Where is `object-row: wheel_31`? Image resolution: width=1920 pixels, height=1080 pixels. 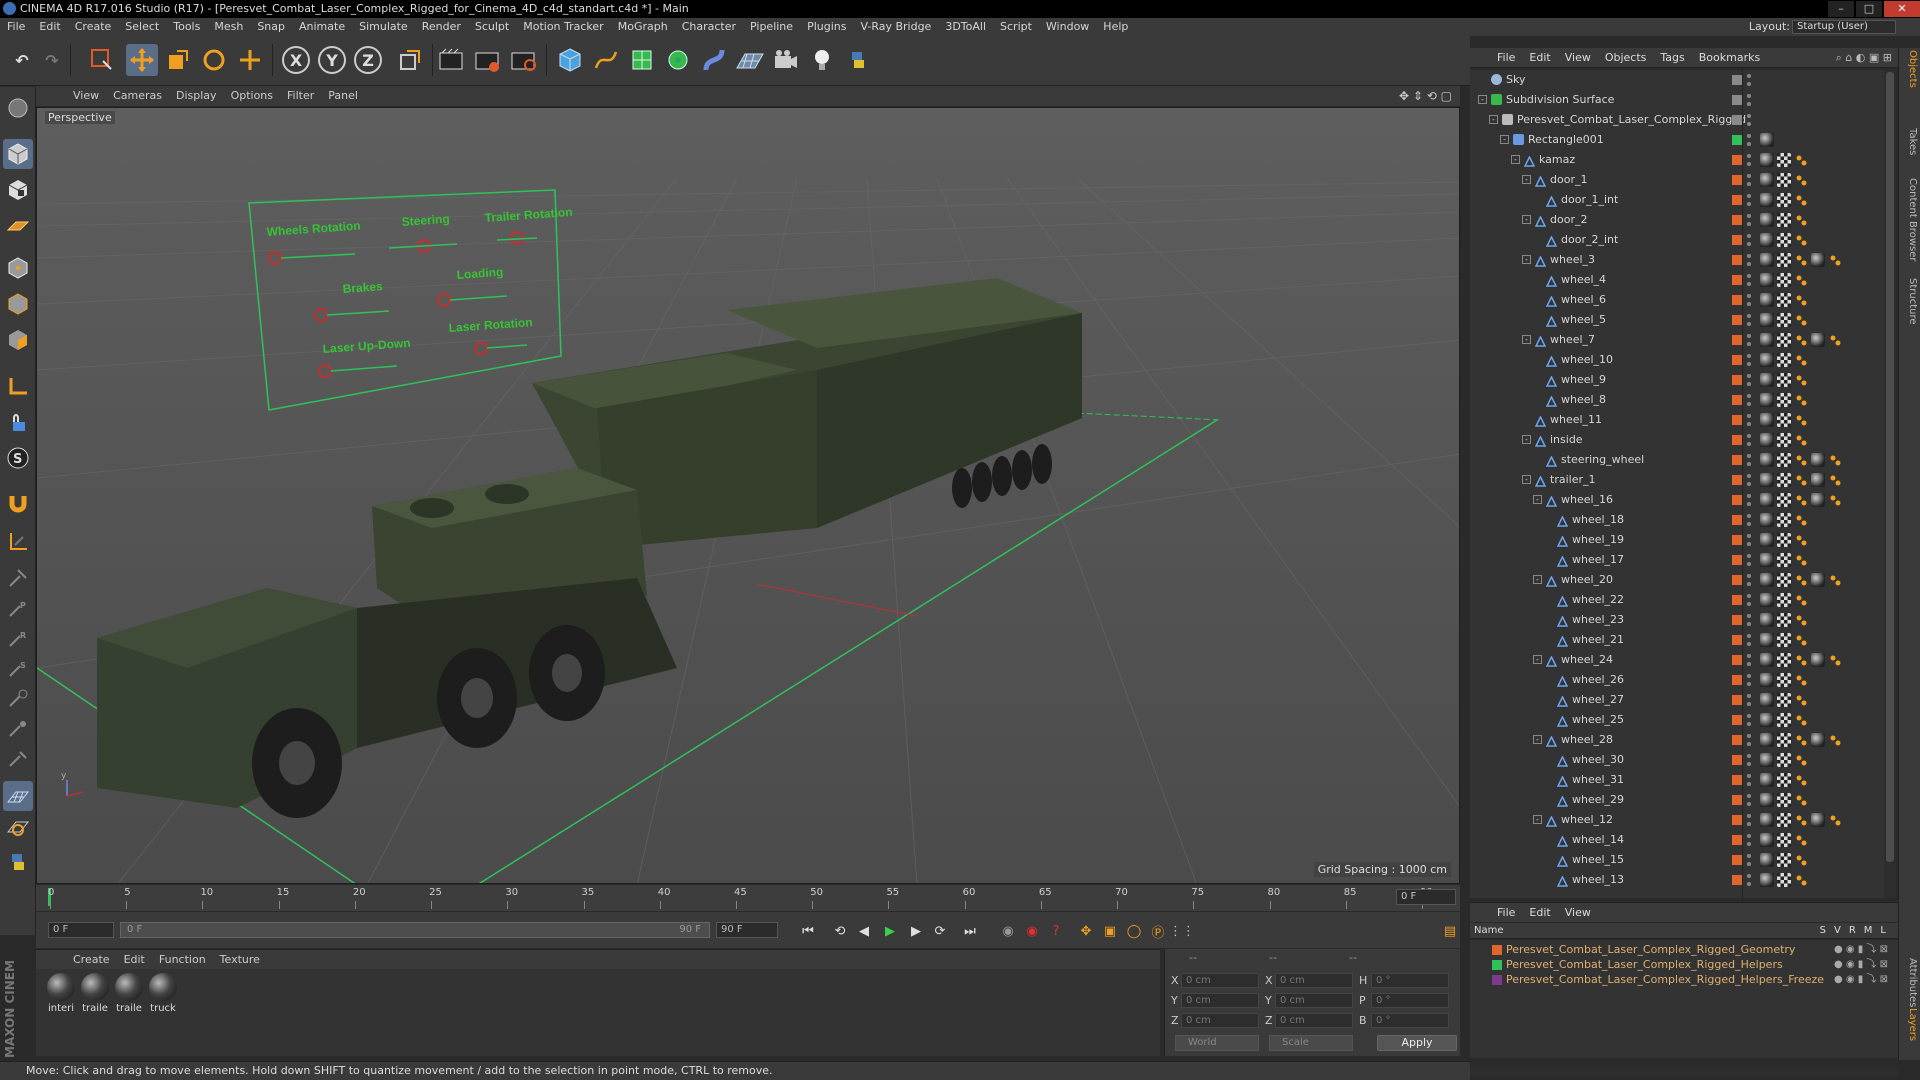 object-row: wheel_31 is located at coordinates (1677, 780).